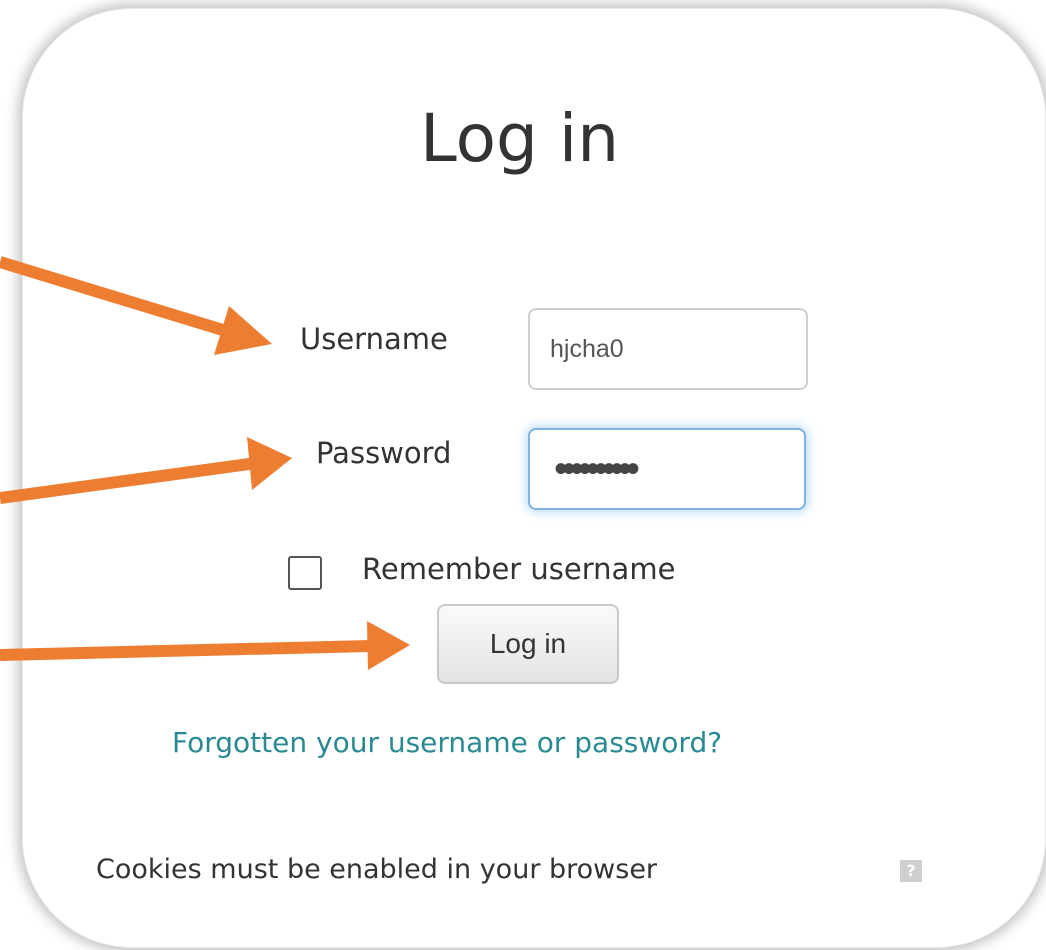 Image resolution: width=1046 pixels, height=950 pixels. What do you see at coordinates (911, 871) in the screenshot?
I see `help-icon: ?` at bounding box center [911, 871].